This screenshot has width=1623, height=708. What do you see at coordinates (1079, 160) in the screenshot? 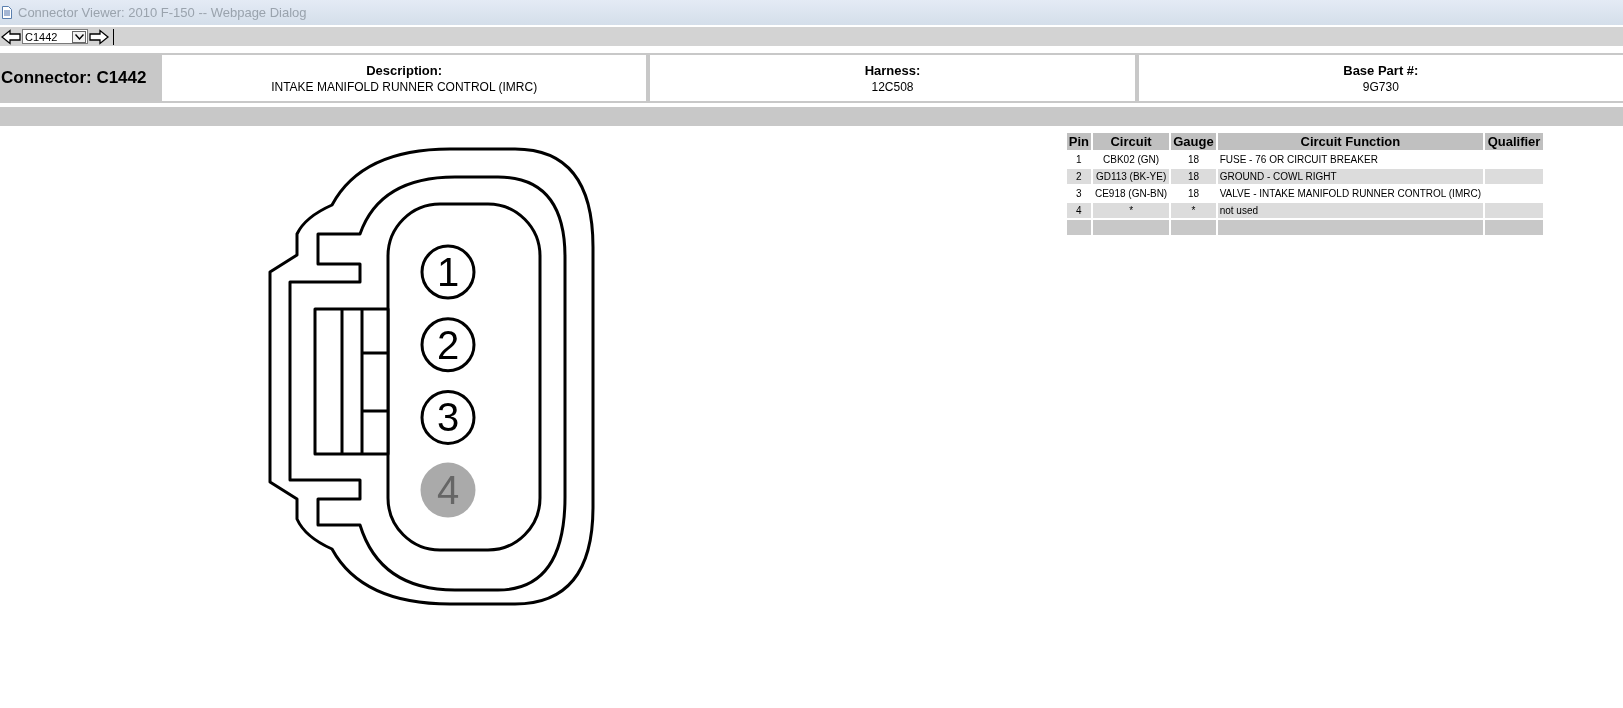
I see `table-cell-text: 1` at bounding box center [1079, 160].